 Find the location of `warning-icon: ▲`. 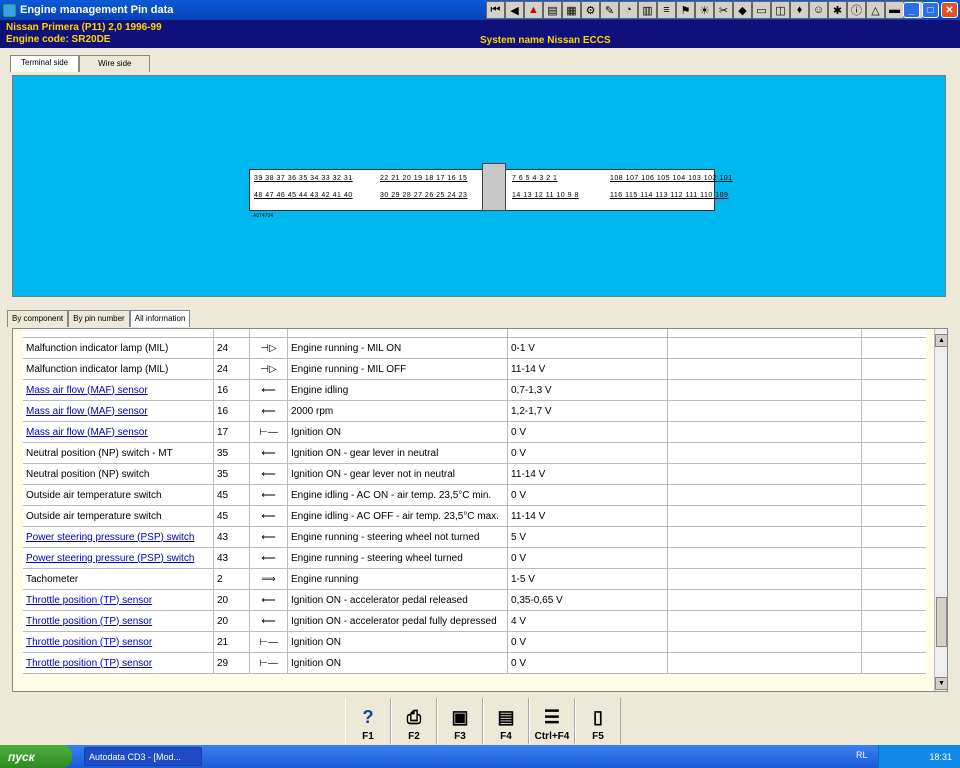

warning-icon: ▲ is located at coordinates (533, 10).